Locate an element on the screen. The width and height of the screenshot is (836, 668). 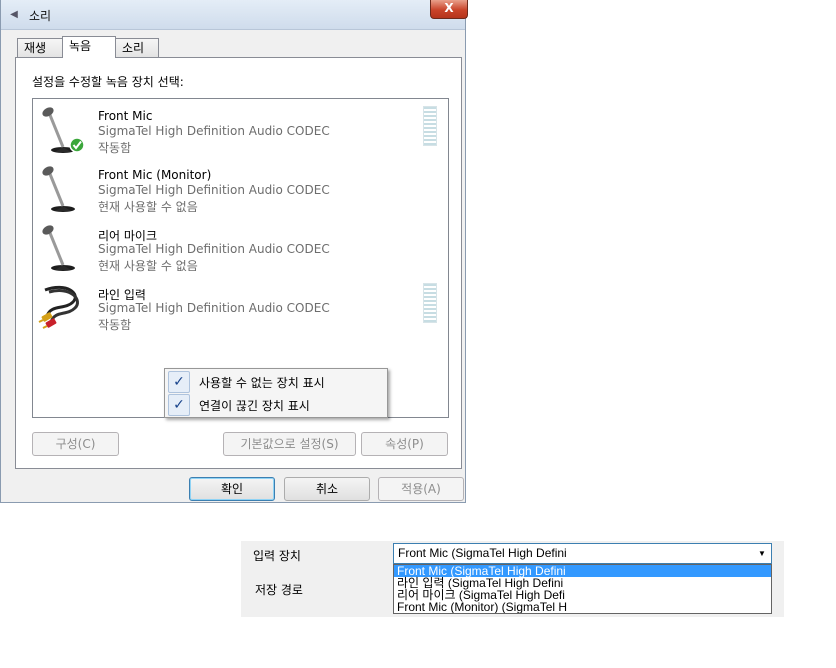
dropdown-option-front-mic-monitor: Front Mic (Monitor) (SigmaTel H is located at coordinates (582, 607).